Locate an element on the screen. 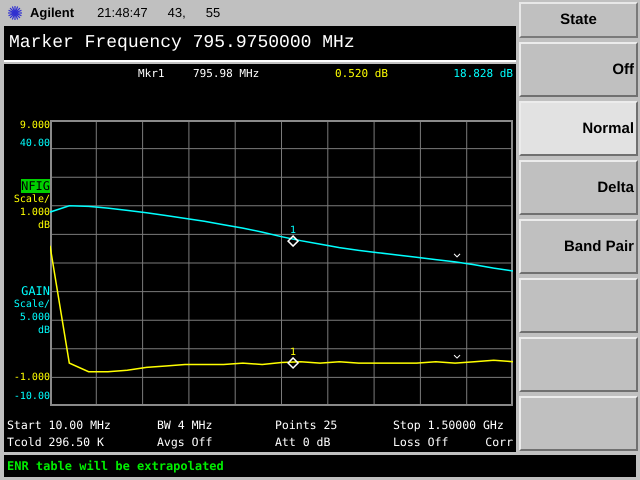 This screenshot has width=640, height=480. softkey-button: Band Pair is located at coordinates (578, 246).